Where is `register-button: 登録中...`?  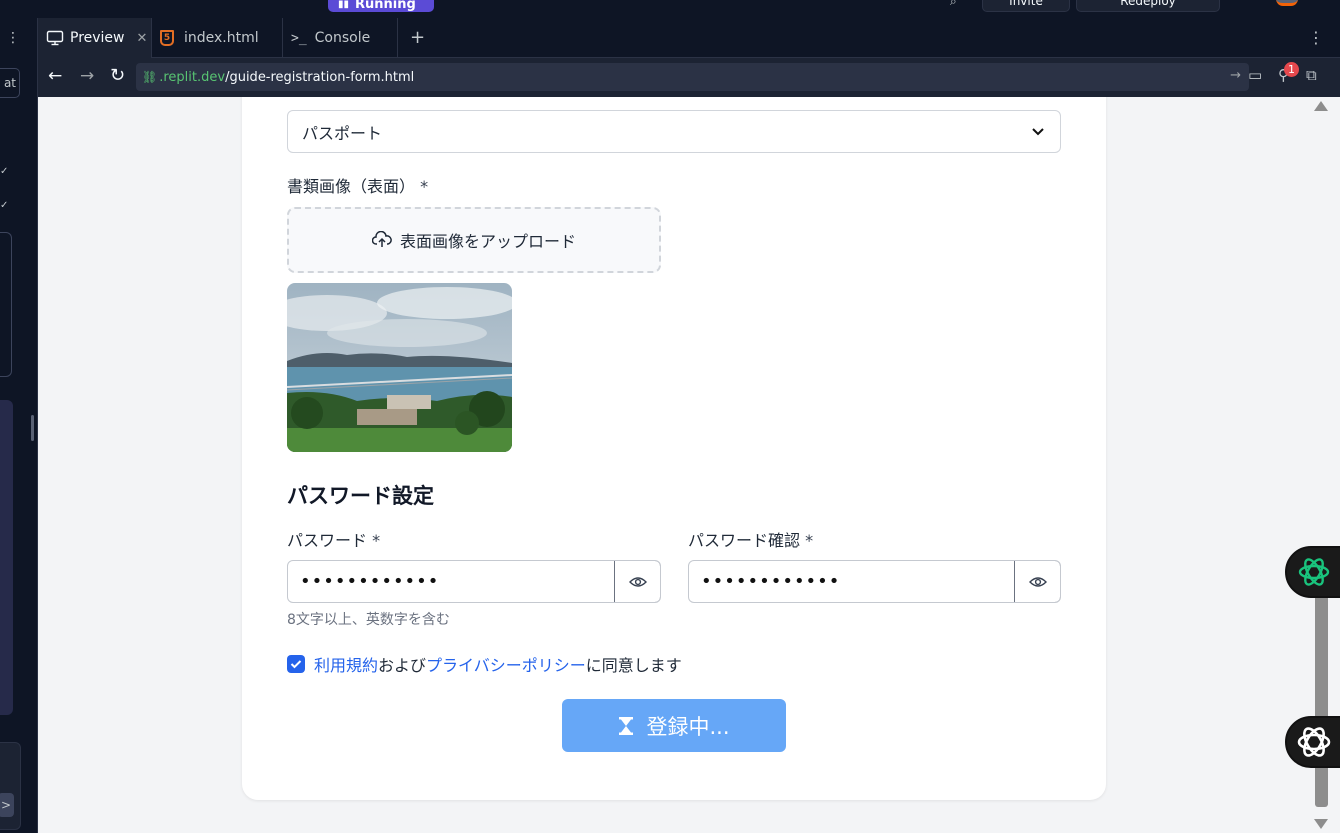
register-button: 登録中... is located at coordinates (674, 725).